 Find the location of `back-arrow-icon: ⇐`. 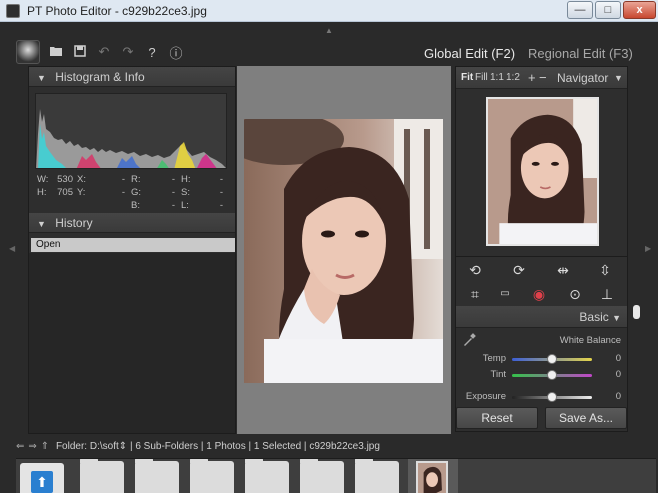

back-arrow-icon: ⇐ is located at coordinates (20, 446).